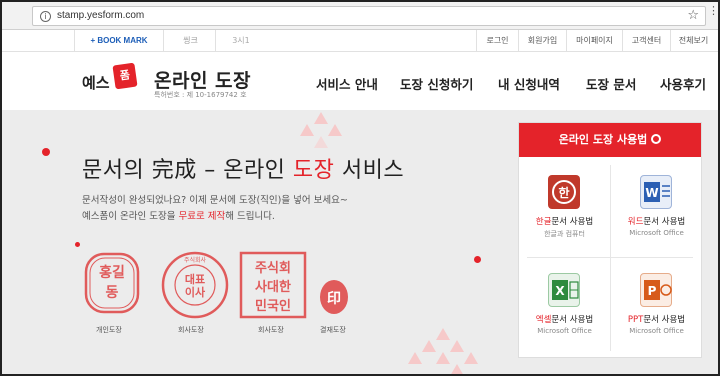  Describe the element at coordinates (693, 15) in the screenshot. I see `star-icon: ☆` at that location.